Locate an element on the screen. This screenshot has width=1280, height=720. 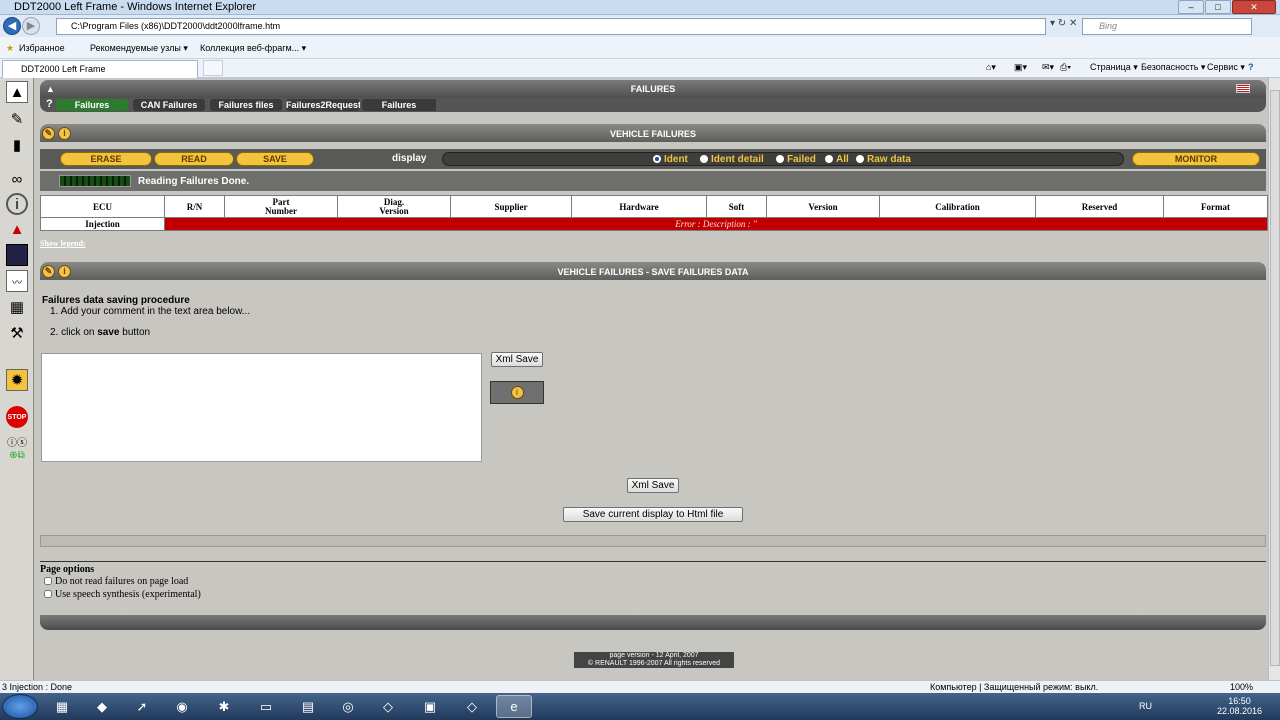
col-diag-version: Diag. Version is located at coordinates (394, 206).